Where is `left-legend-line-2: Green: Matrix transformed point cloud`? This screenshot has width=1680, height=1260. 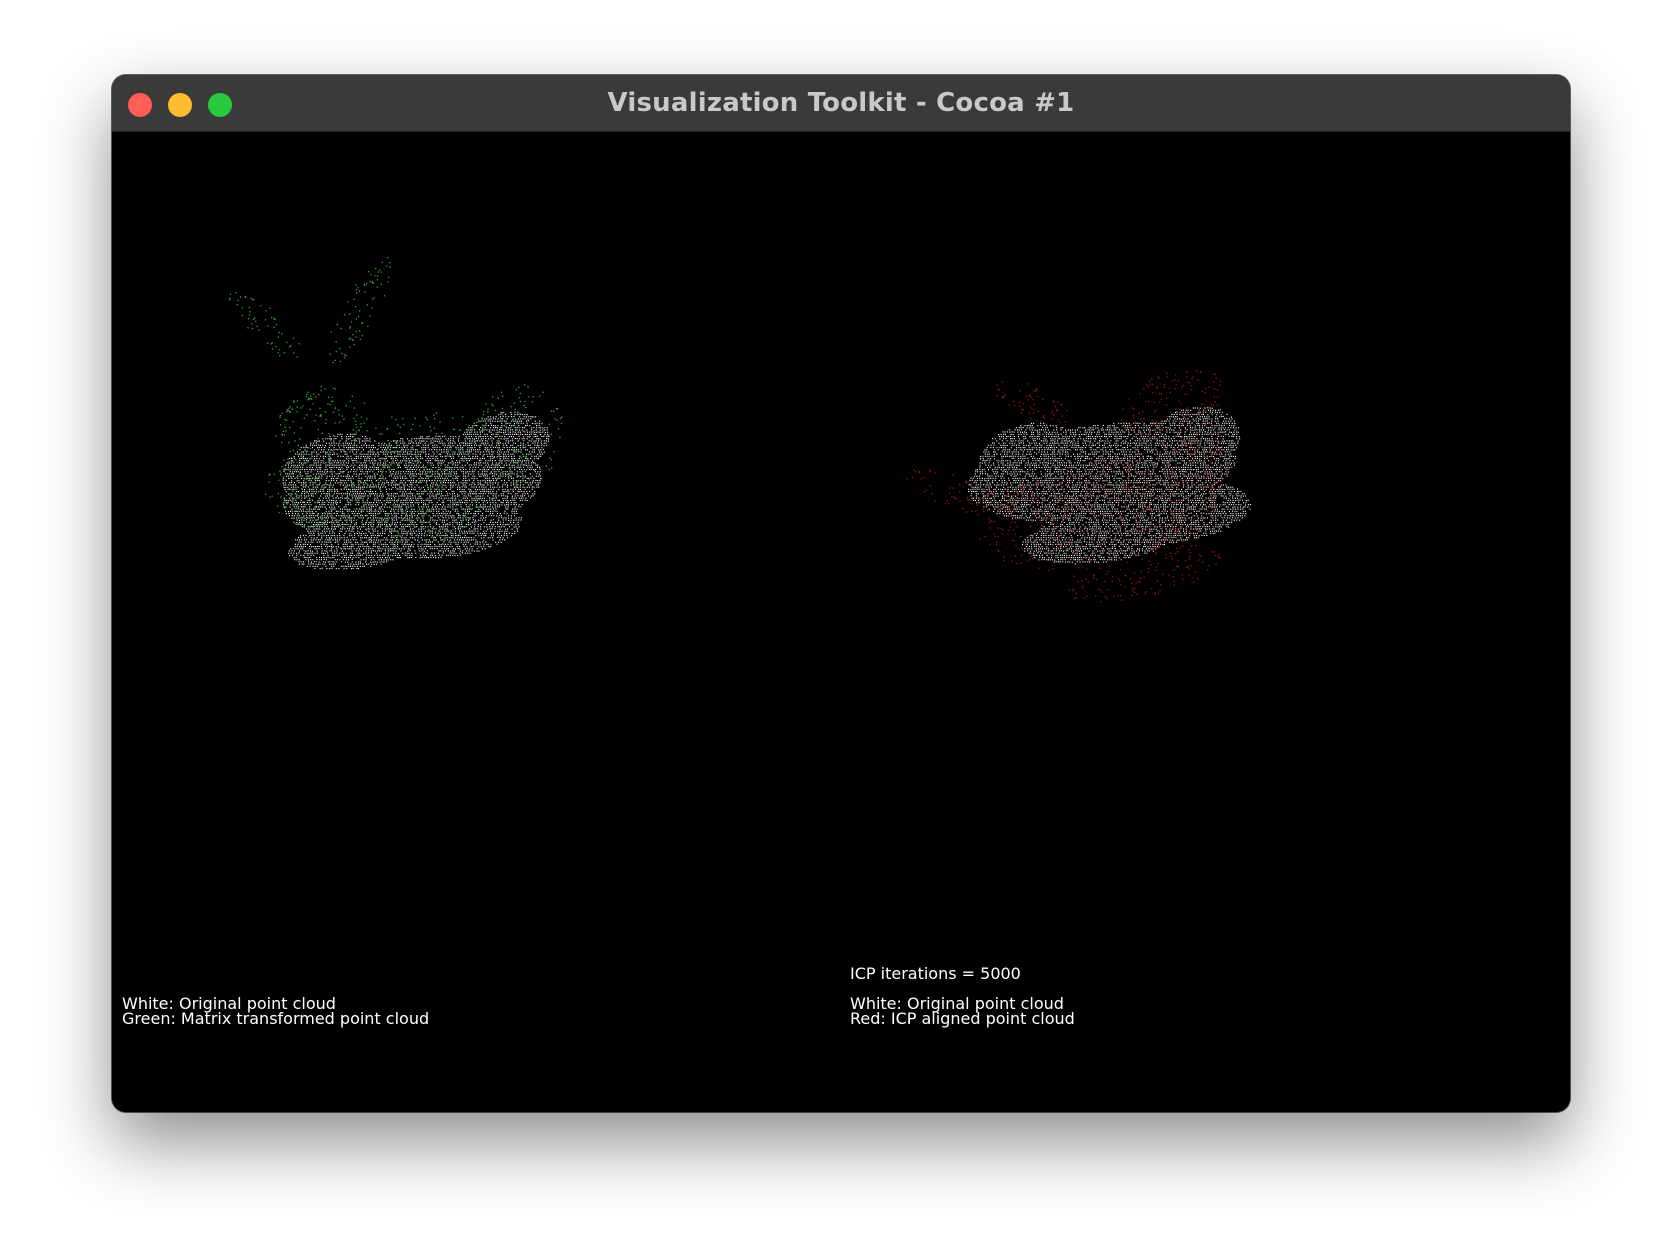
left-legend-line-2: Green: Matrix transformed point cloud is located at coordinates (276, 1018).